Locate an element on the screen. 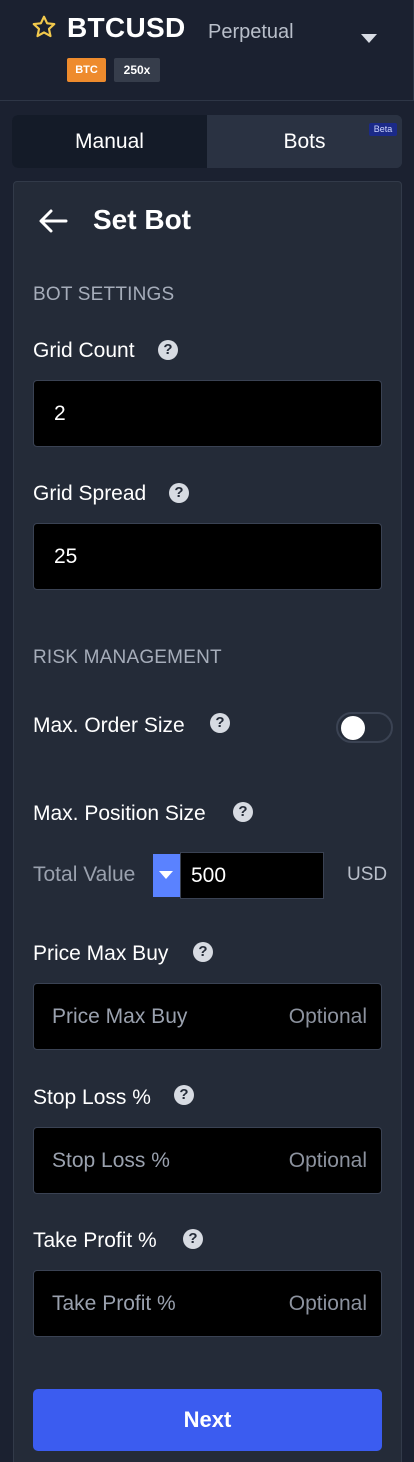 The width and height of the screenshot is (414, 1462). toggle-knob is located at coordinates (353, 728).